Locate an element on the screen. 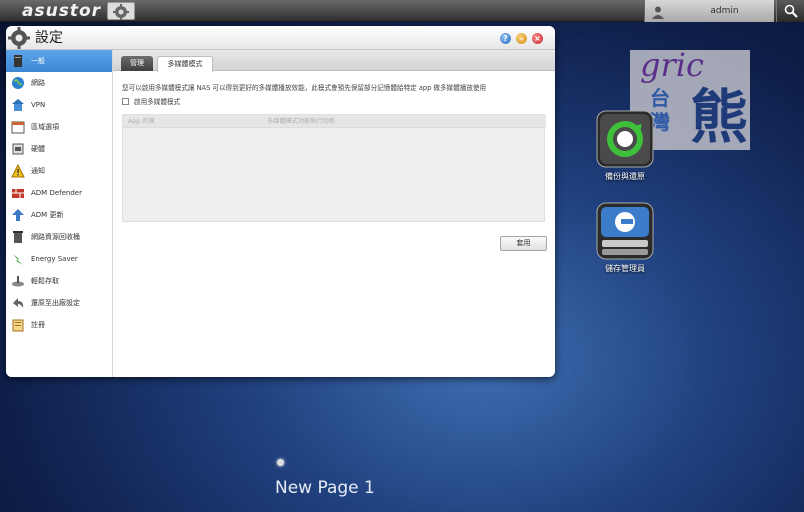 This screenshot has height=512, width=804. sidebar-item-label: Energy Saver is located at coordinates (54, 259).